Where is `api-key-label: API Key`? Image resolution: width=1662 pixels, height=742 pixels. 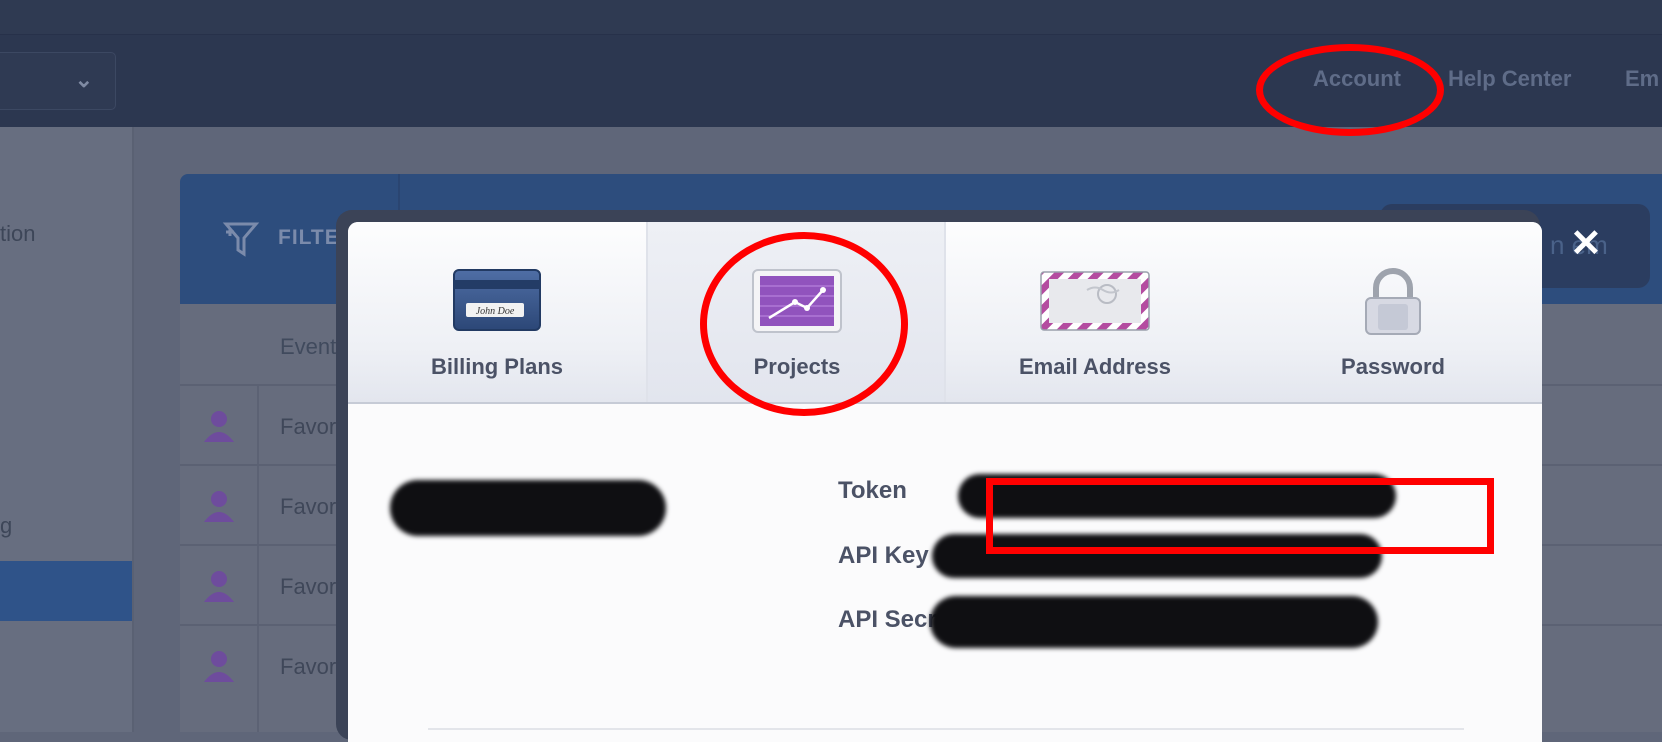
api-key-label: API Key is located at coordinates (883, 555).